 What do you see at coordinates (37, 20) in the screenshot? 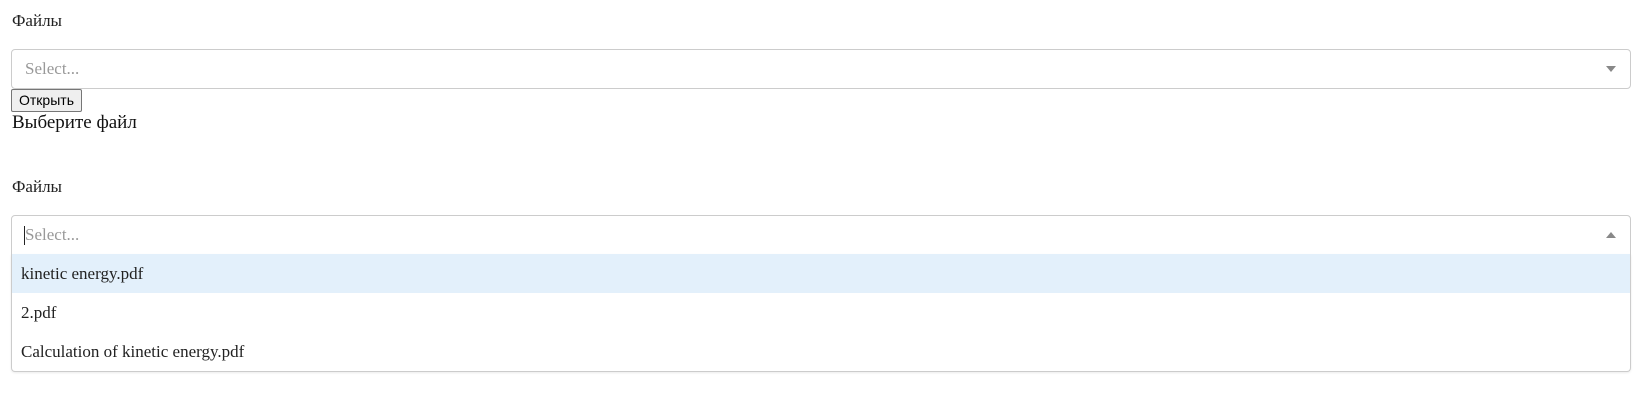
I see `files-label: Файлы` at bounding box center [37, 20].